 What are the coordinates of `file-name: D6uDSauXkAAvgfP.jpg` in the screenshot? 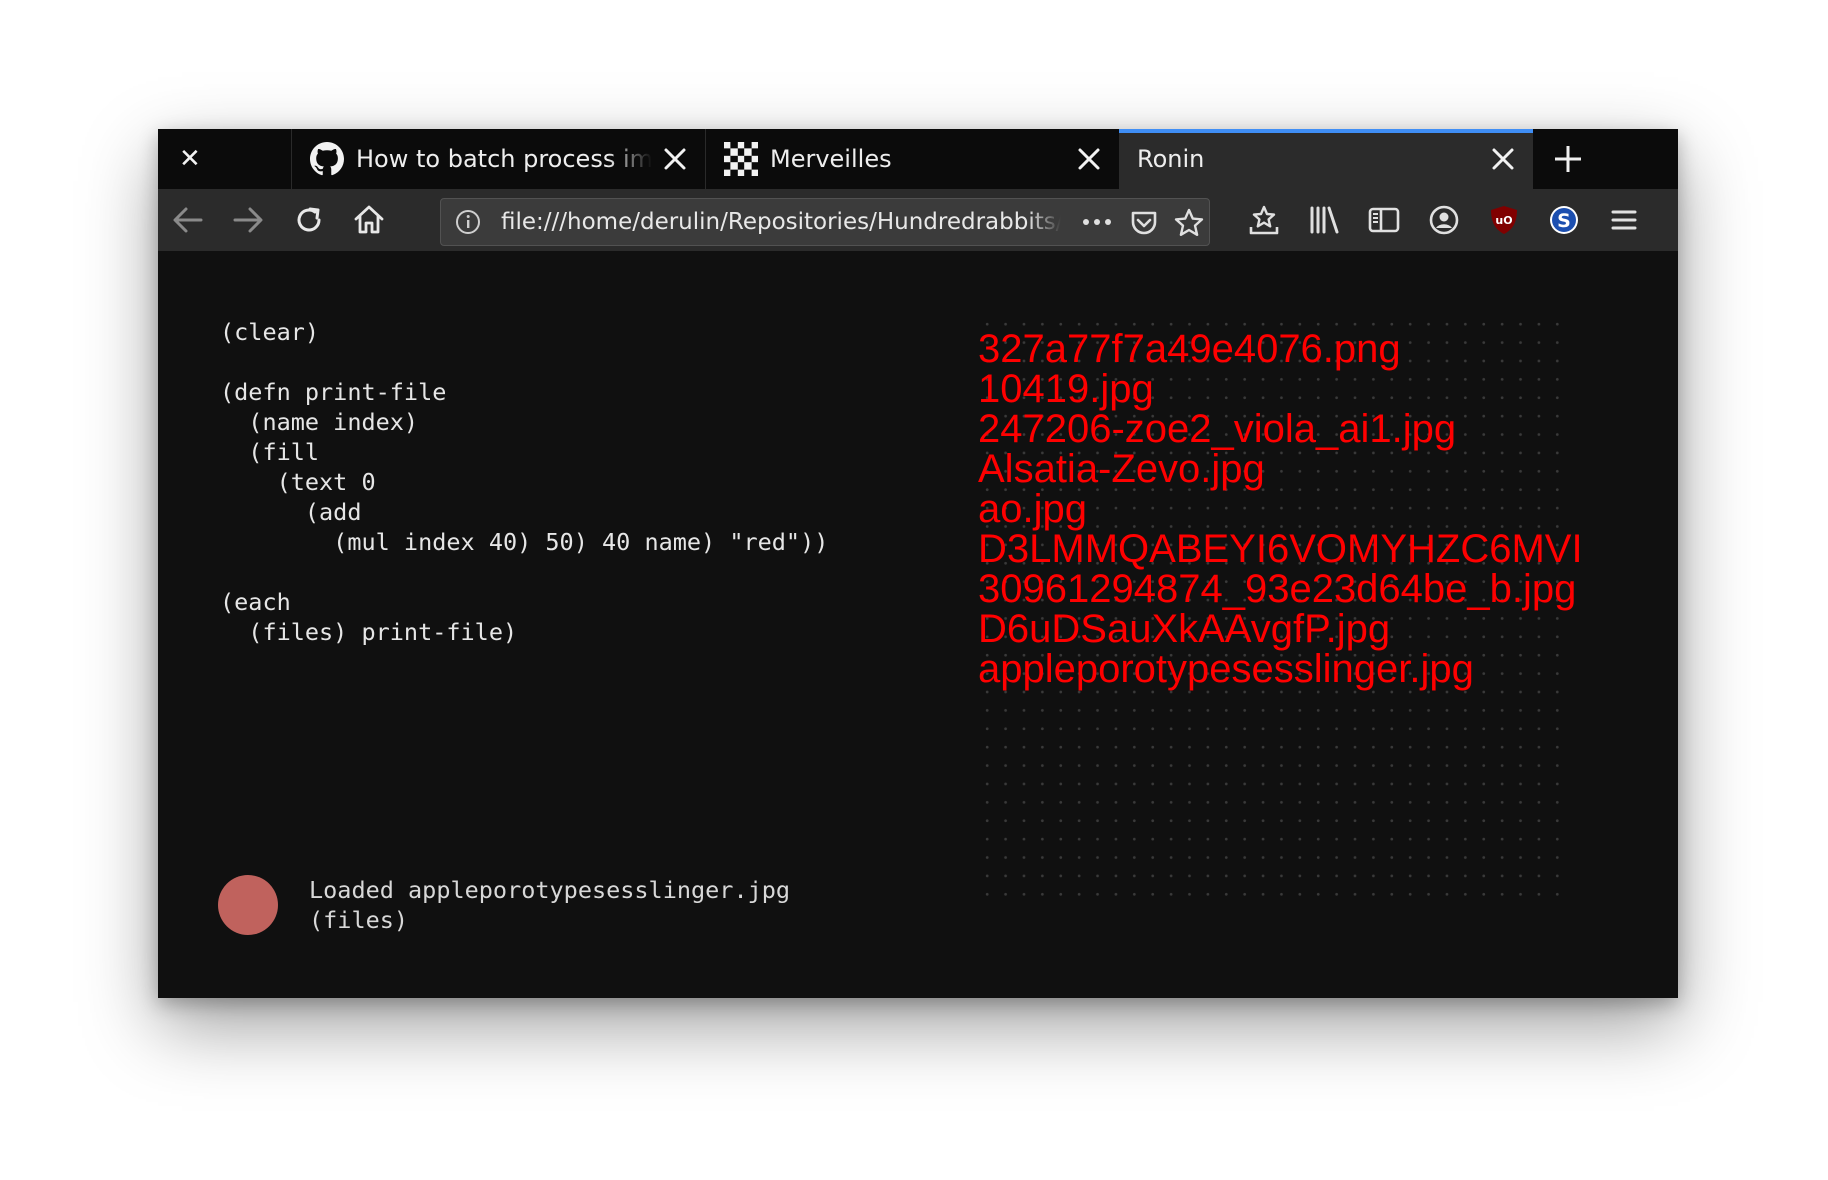 It's located at (1184, 629).